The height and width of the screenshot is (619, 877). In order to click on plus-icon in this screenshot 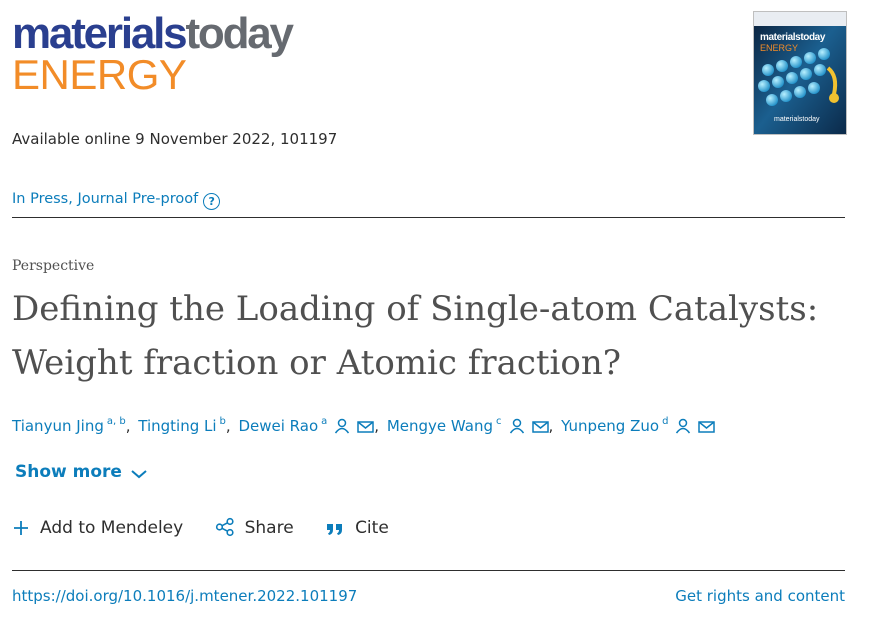, I will do `click(21, 528)`.